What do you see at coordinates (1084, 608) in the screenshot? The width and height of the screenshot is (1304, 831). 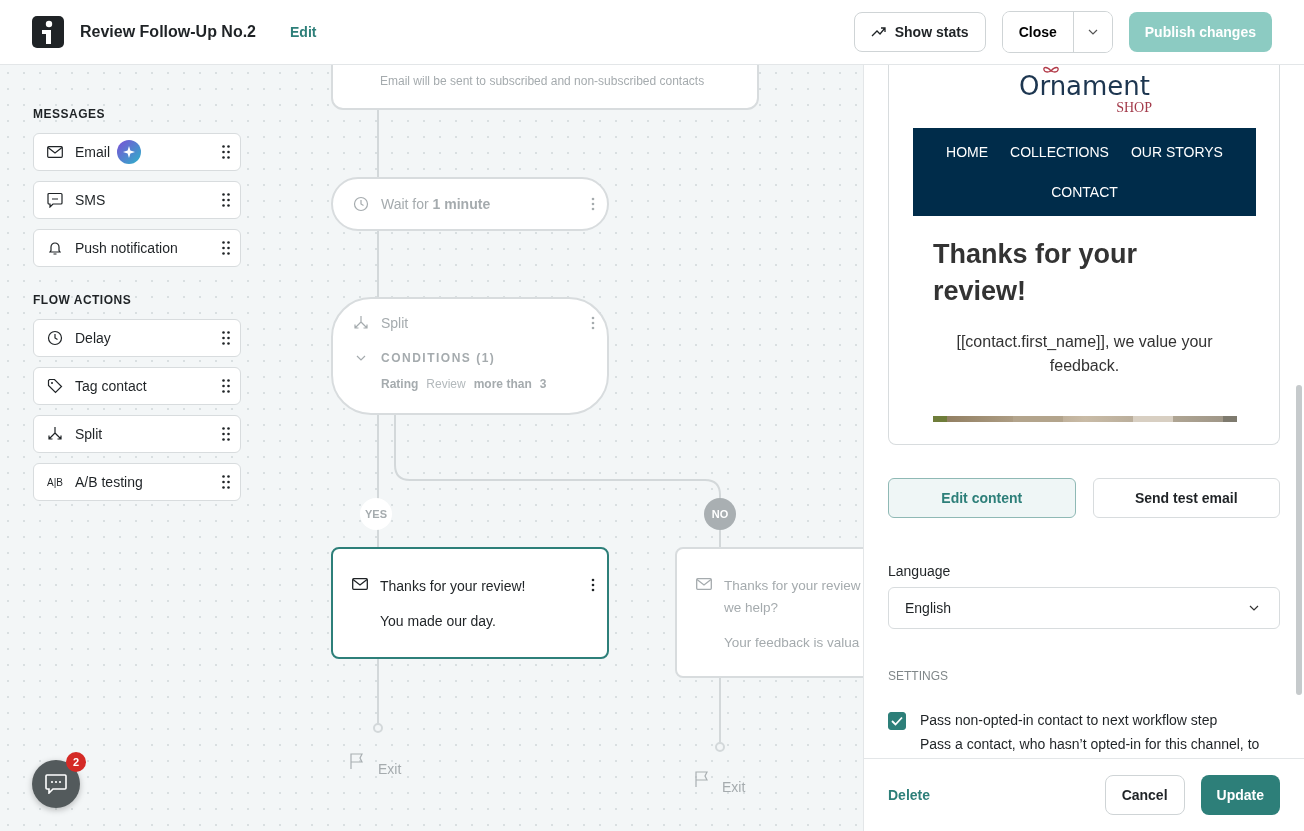 I see `language-select: English` at bounding box center [1084, 608].